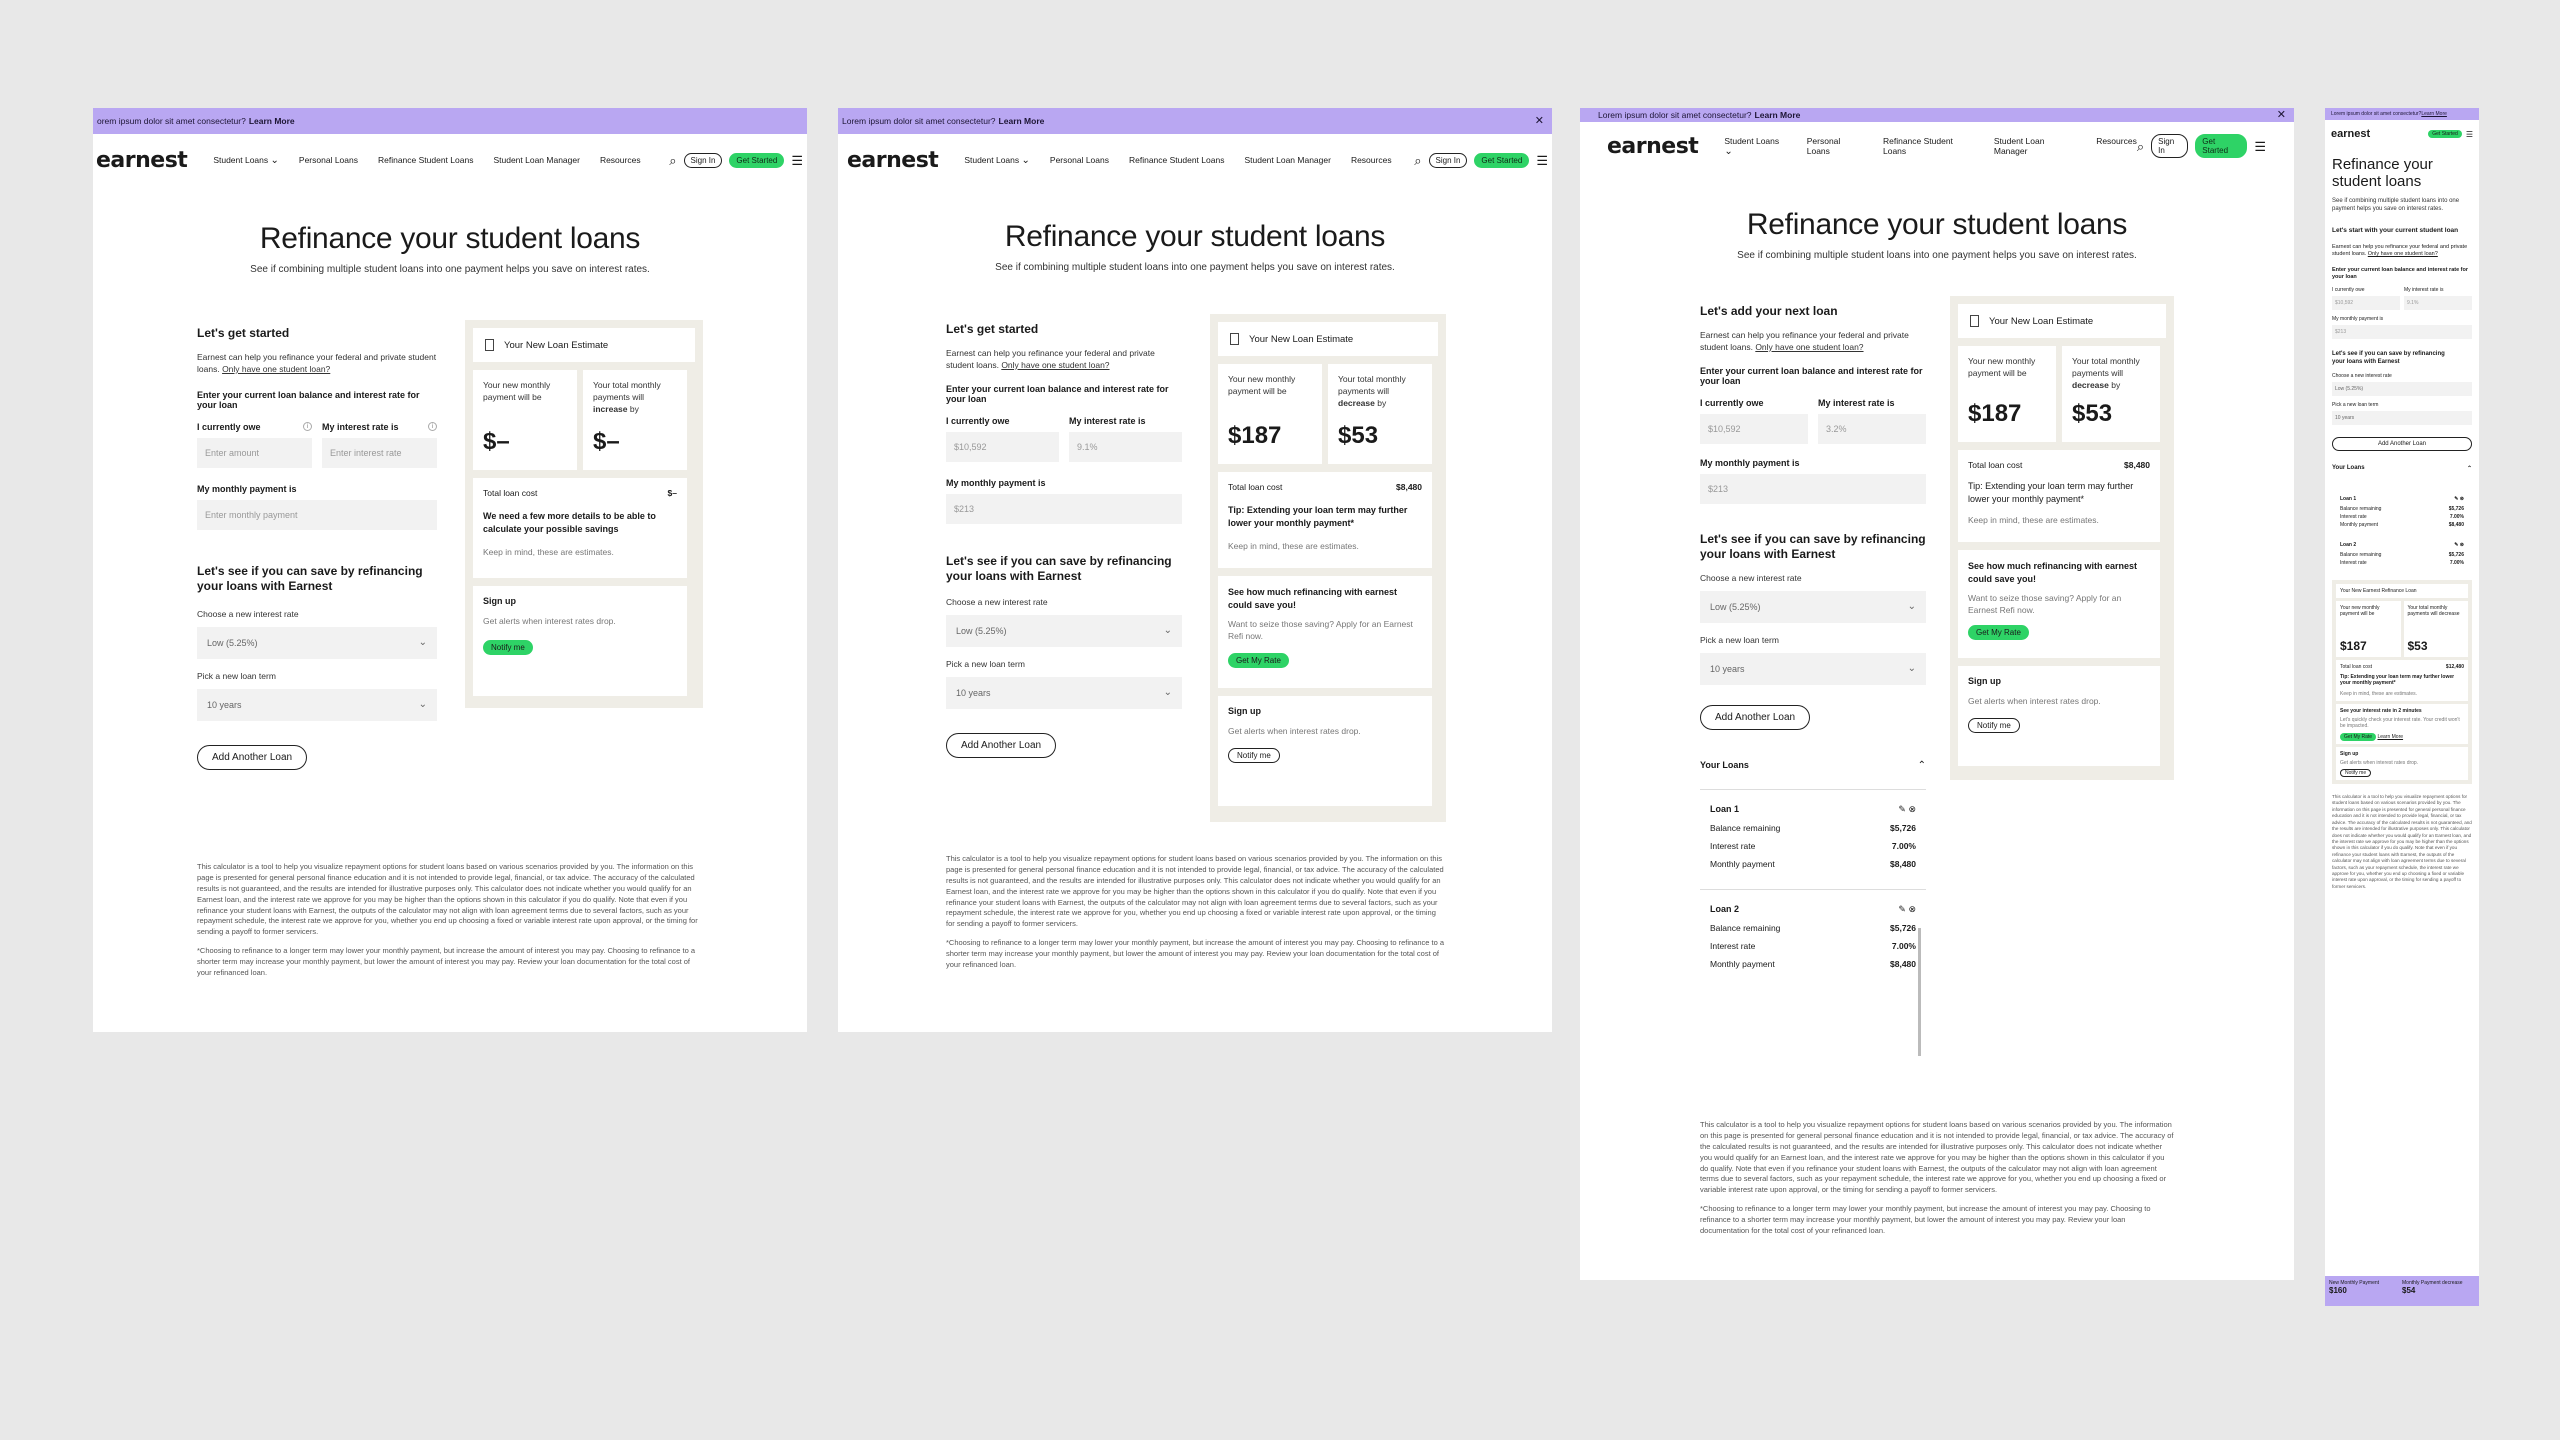  Describe the element at coordinates (584, 345) in the screenshot. I see `estimate-header: Your New Loan Estimate` at that location.